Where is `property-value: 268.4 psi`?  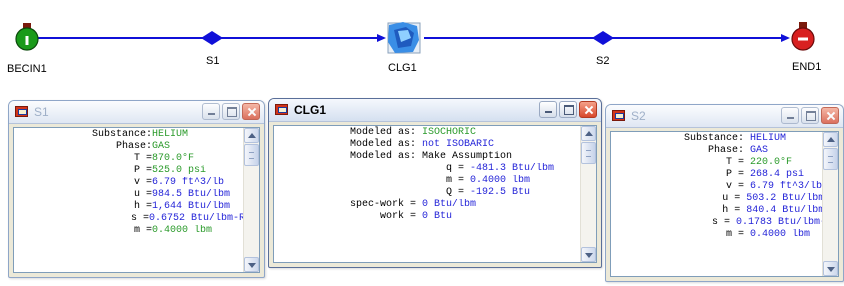
property-value: 268.4 psi is located at coordinates (777, 175).